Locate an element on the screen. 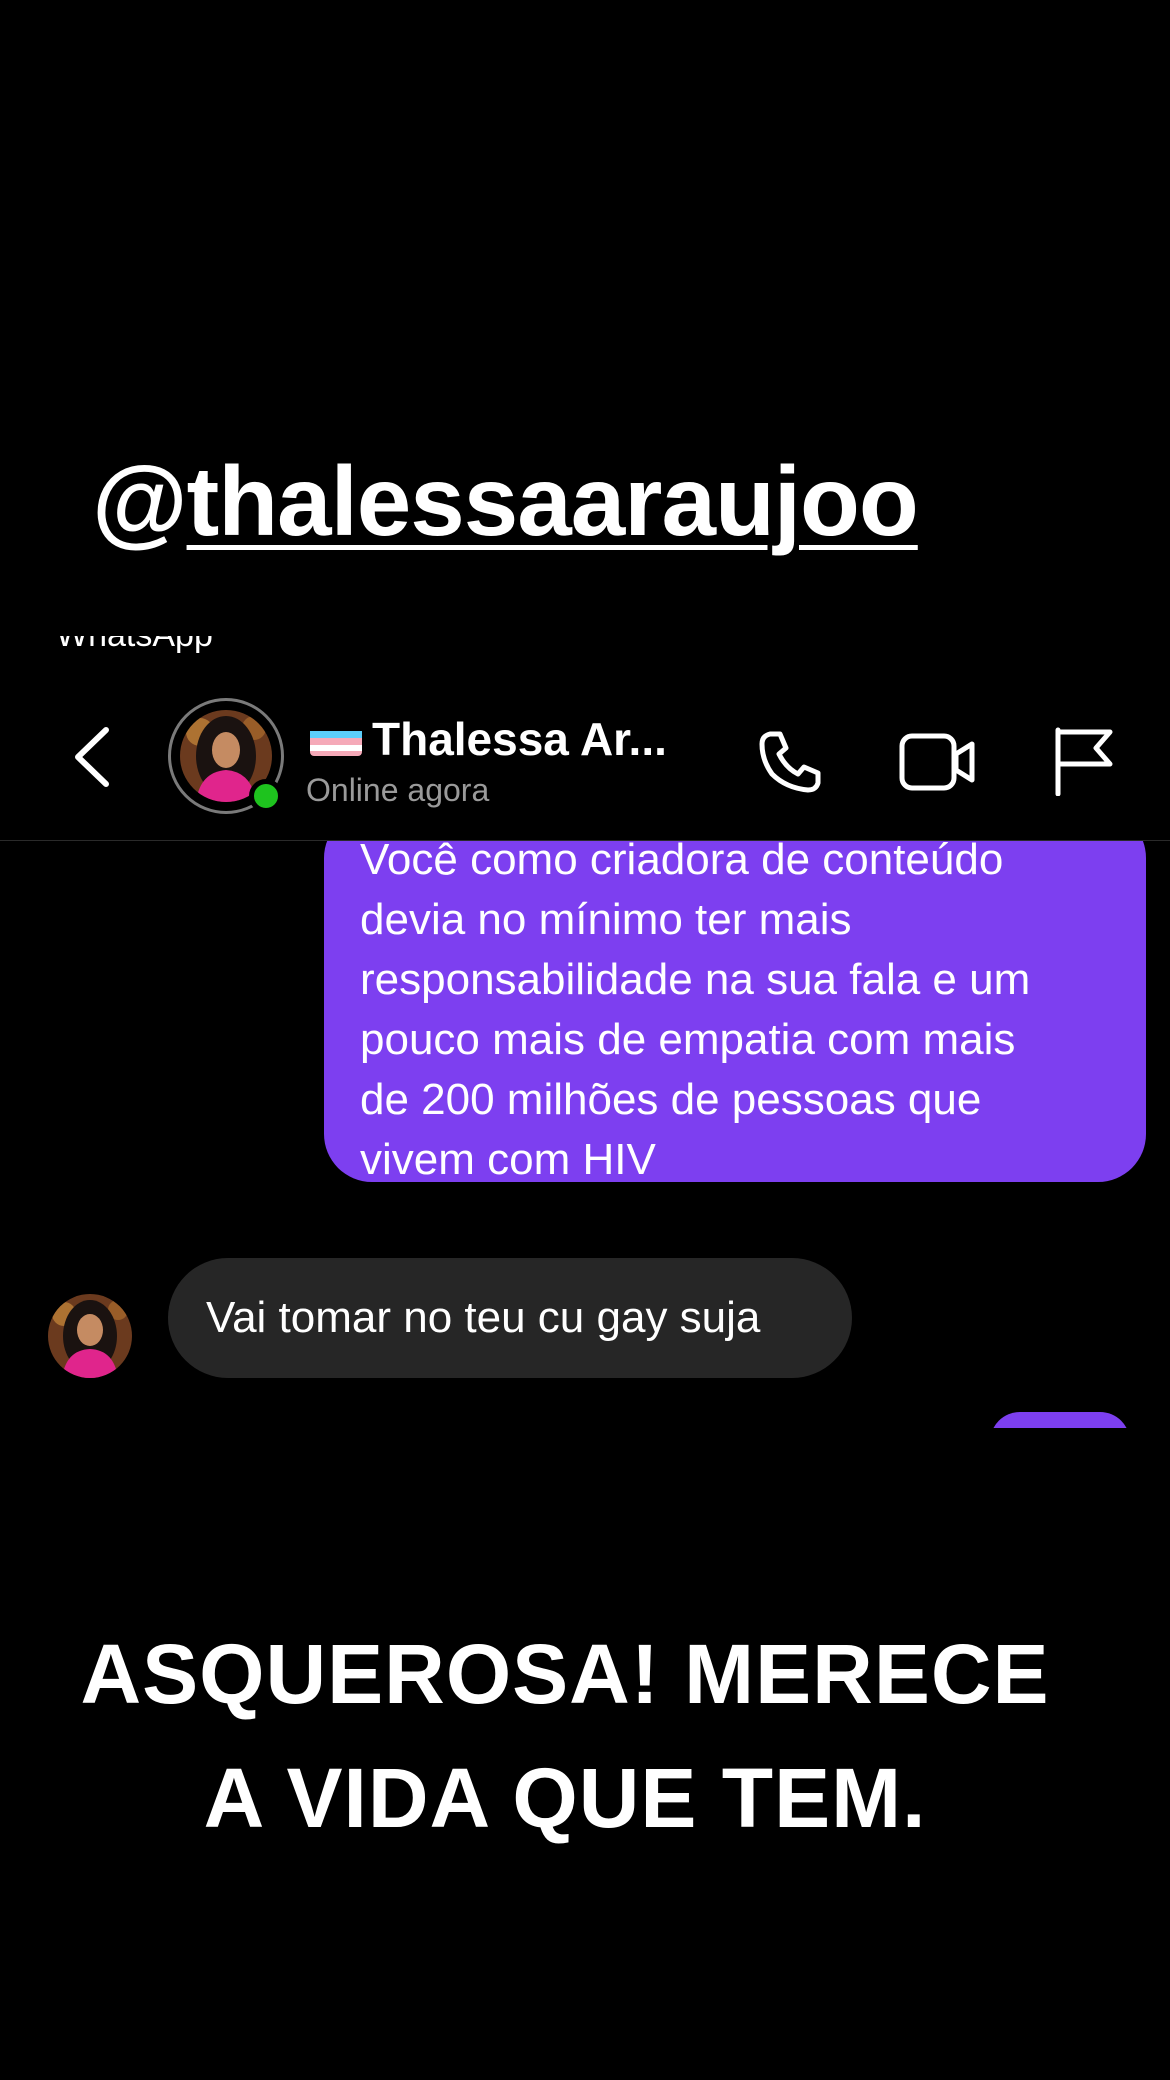 The height and width of the screenshot is (2080, 1170). online-status: Online agora is located at coordinates (398, 790).